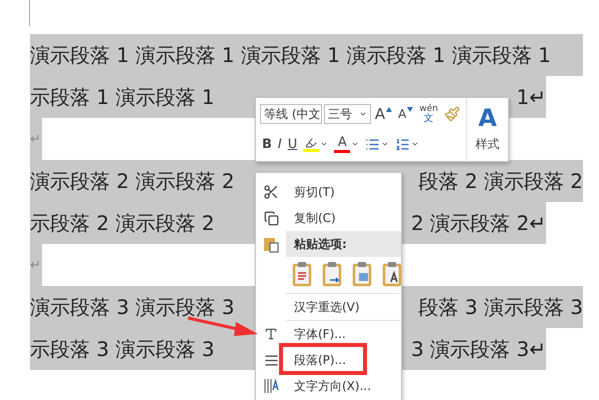 This screenshot has height=400, width=599. I want to click on document-text: 1↵, so click(531, 97).